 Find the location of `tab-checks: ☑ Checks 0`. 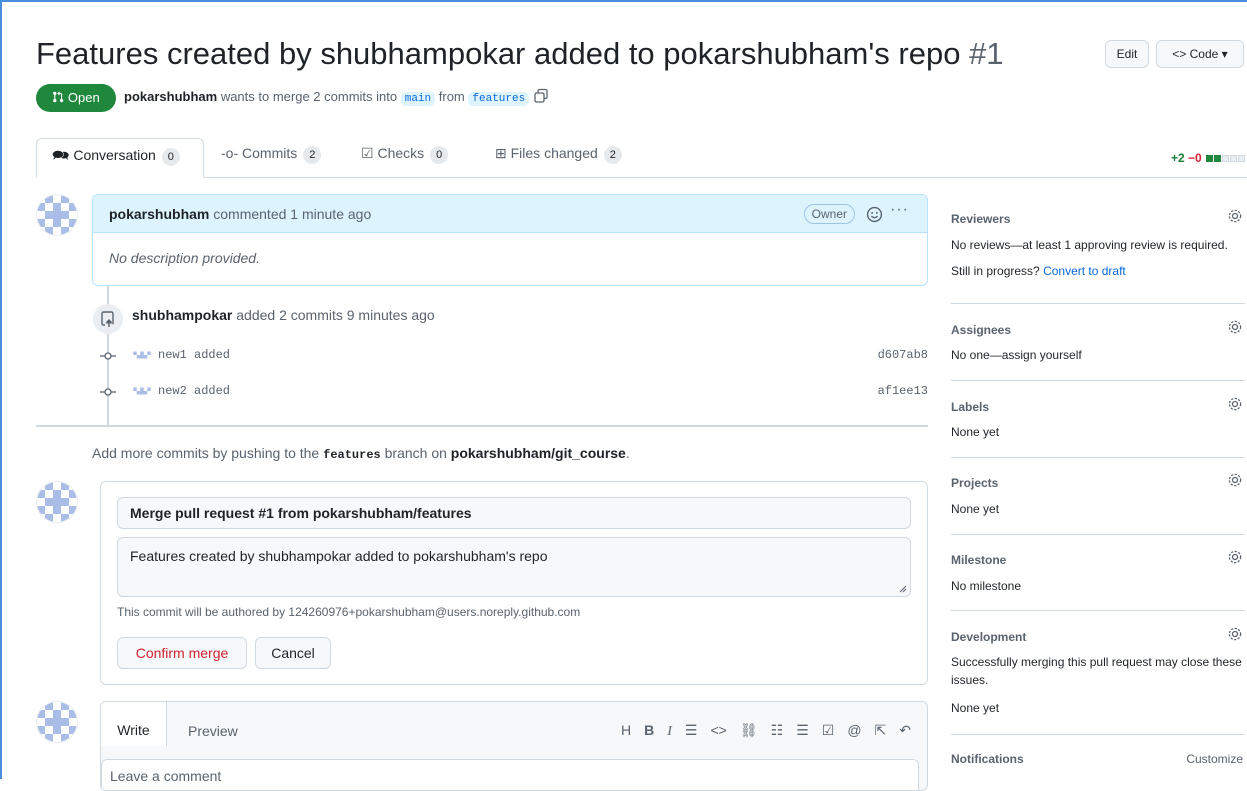

tab-checks: ☑ Checks 0 is located at coordinates (405, 154).